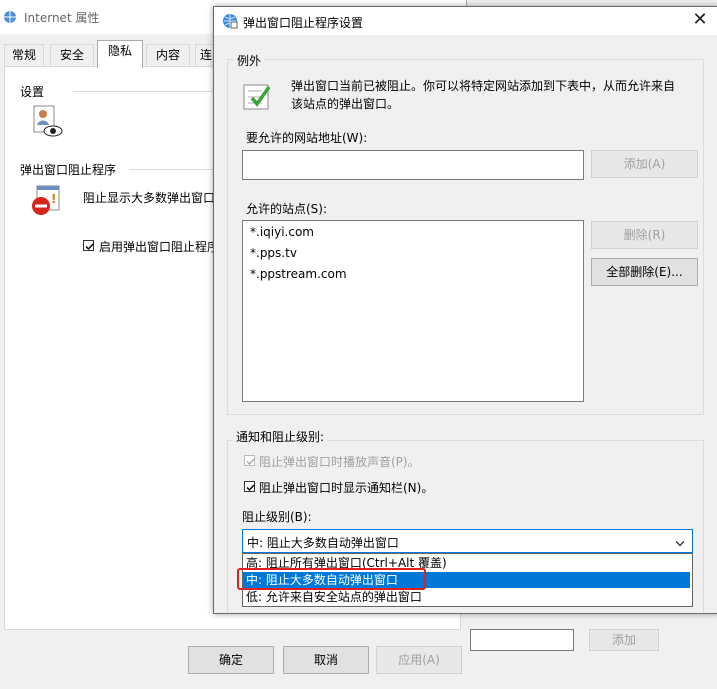  I want to click on tab-general: 常规, so click(24, 55).